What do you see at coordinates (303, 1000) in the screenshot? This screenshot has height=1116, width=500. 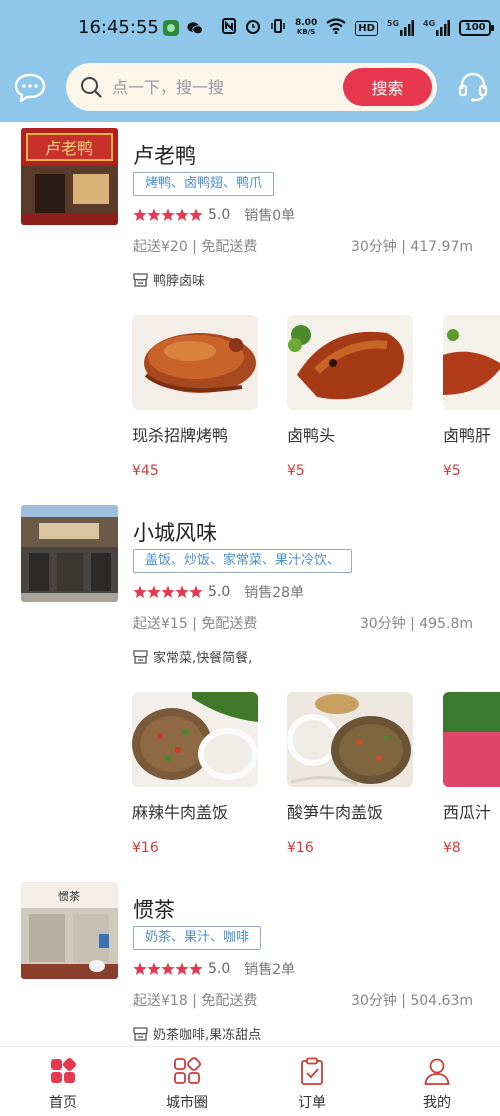 I see `delivery-info: 起送¥18 | 免配送费 30分钟 | 504.63m` at bounding box center [303, 1000].